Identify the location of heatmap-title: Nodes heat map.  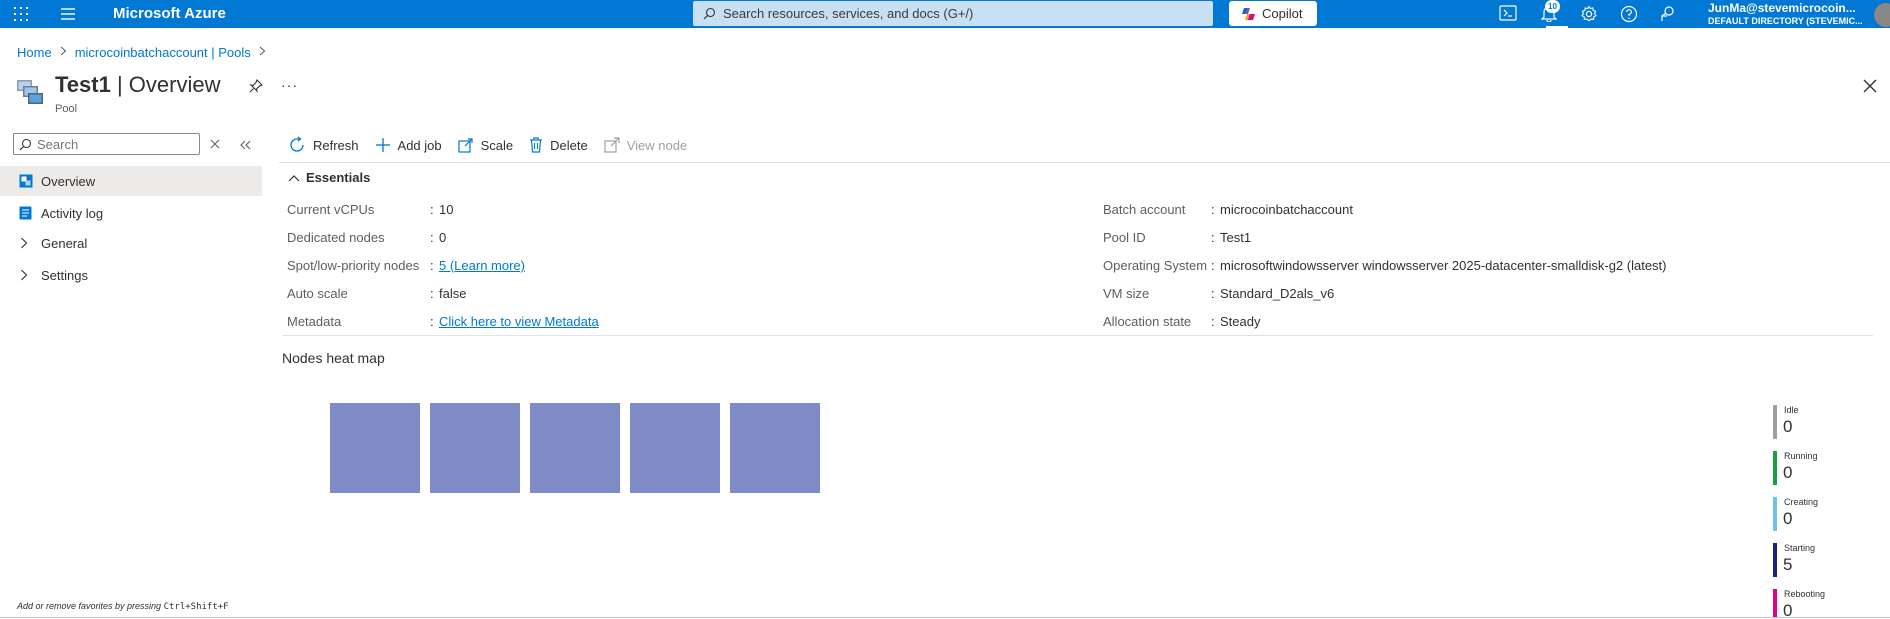
(333, 358).